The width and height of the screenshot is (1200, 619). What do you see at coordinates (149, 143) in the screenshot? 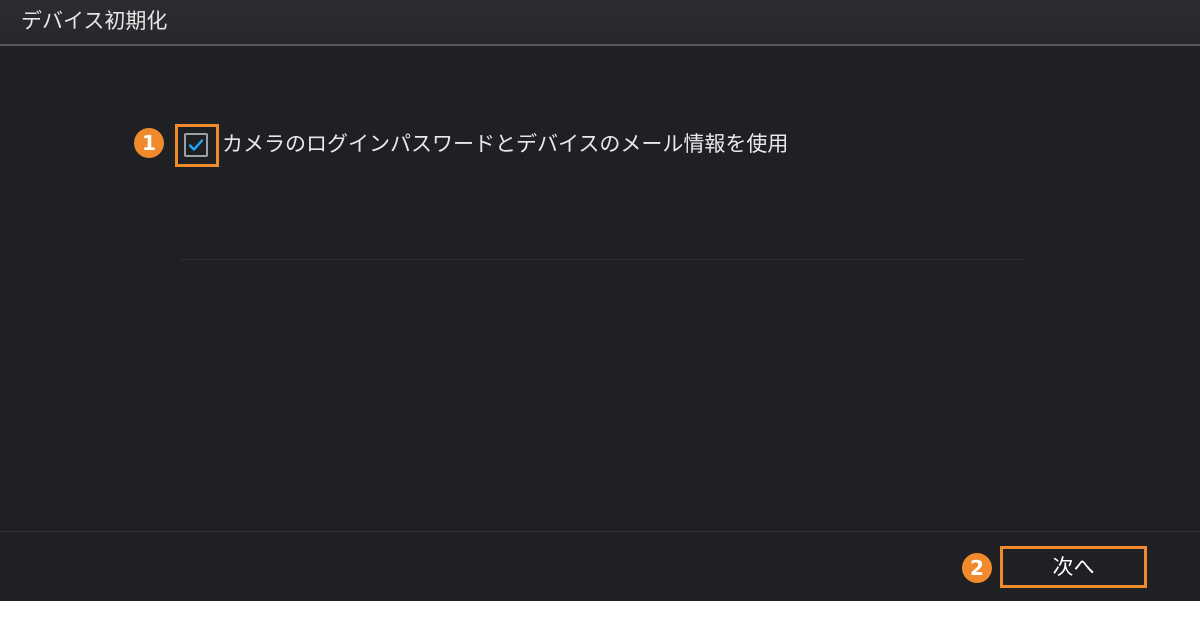
I see `step-1-badge: 1` at bounding box center [149, 143].